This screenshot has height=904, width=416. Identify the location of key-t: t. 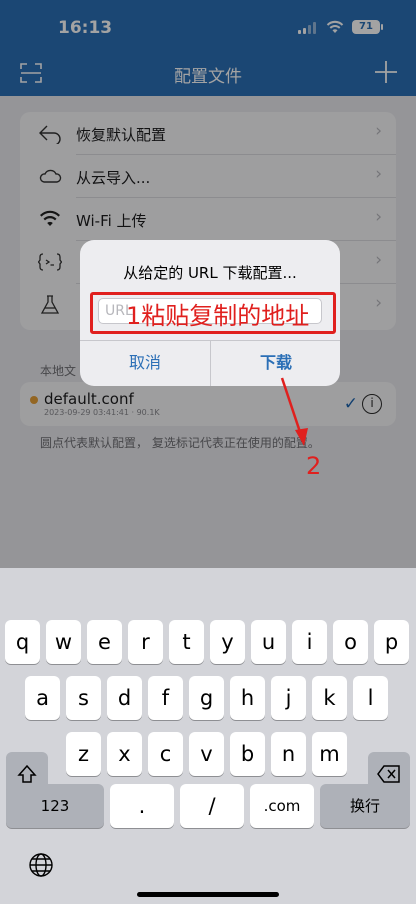
(186, 642).